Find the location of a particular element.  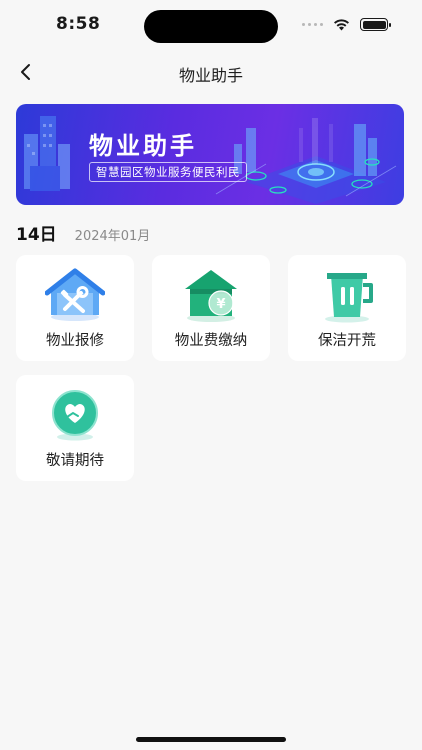

banner: 物业助手 智慧园区物业服务便民利民 is located at coordinates (210, 154).